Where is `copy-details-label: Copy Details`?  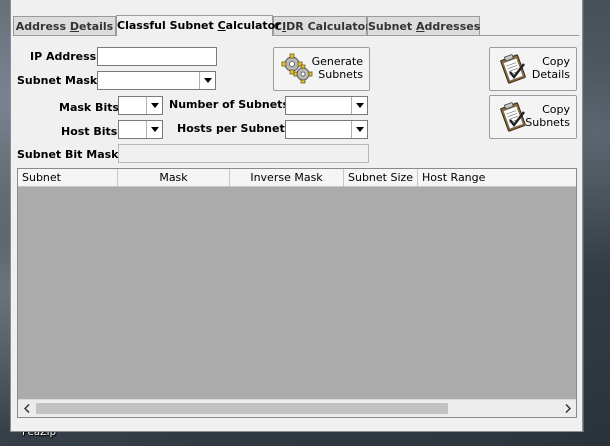
copy-details-label: Copy Details is located at coordinates (550, 68).